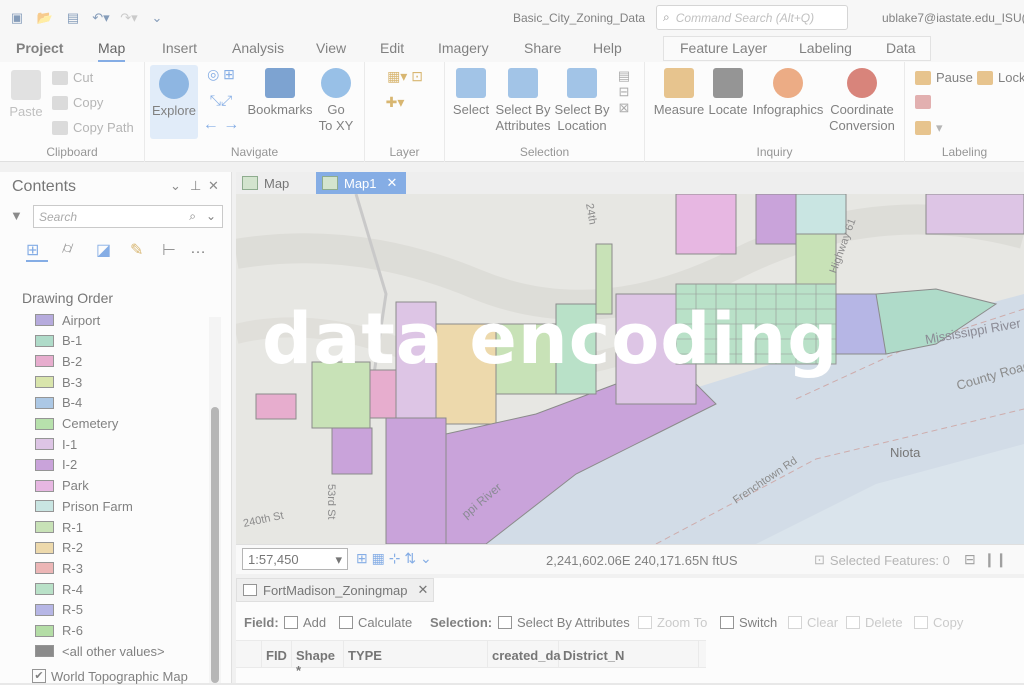 The height and width of the screenshot is (685, 1024). I want to click on contents-scrollbar, so click(215, 500).